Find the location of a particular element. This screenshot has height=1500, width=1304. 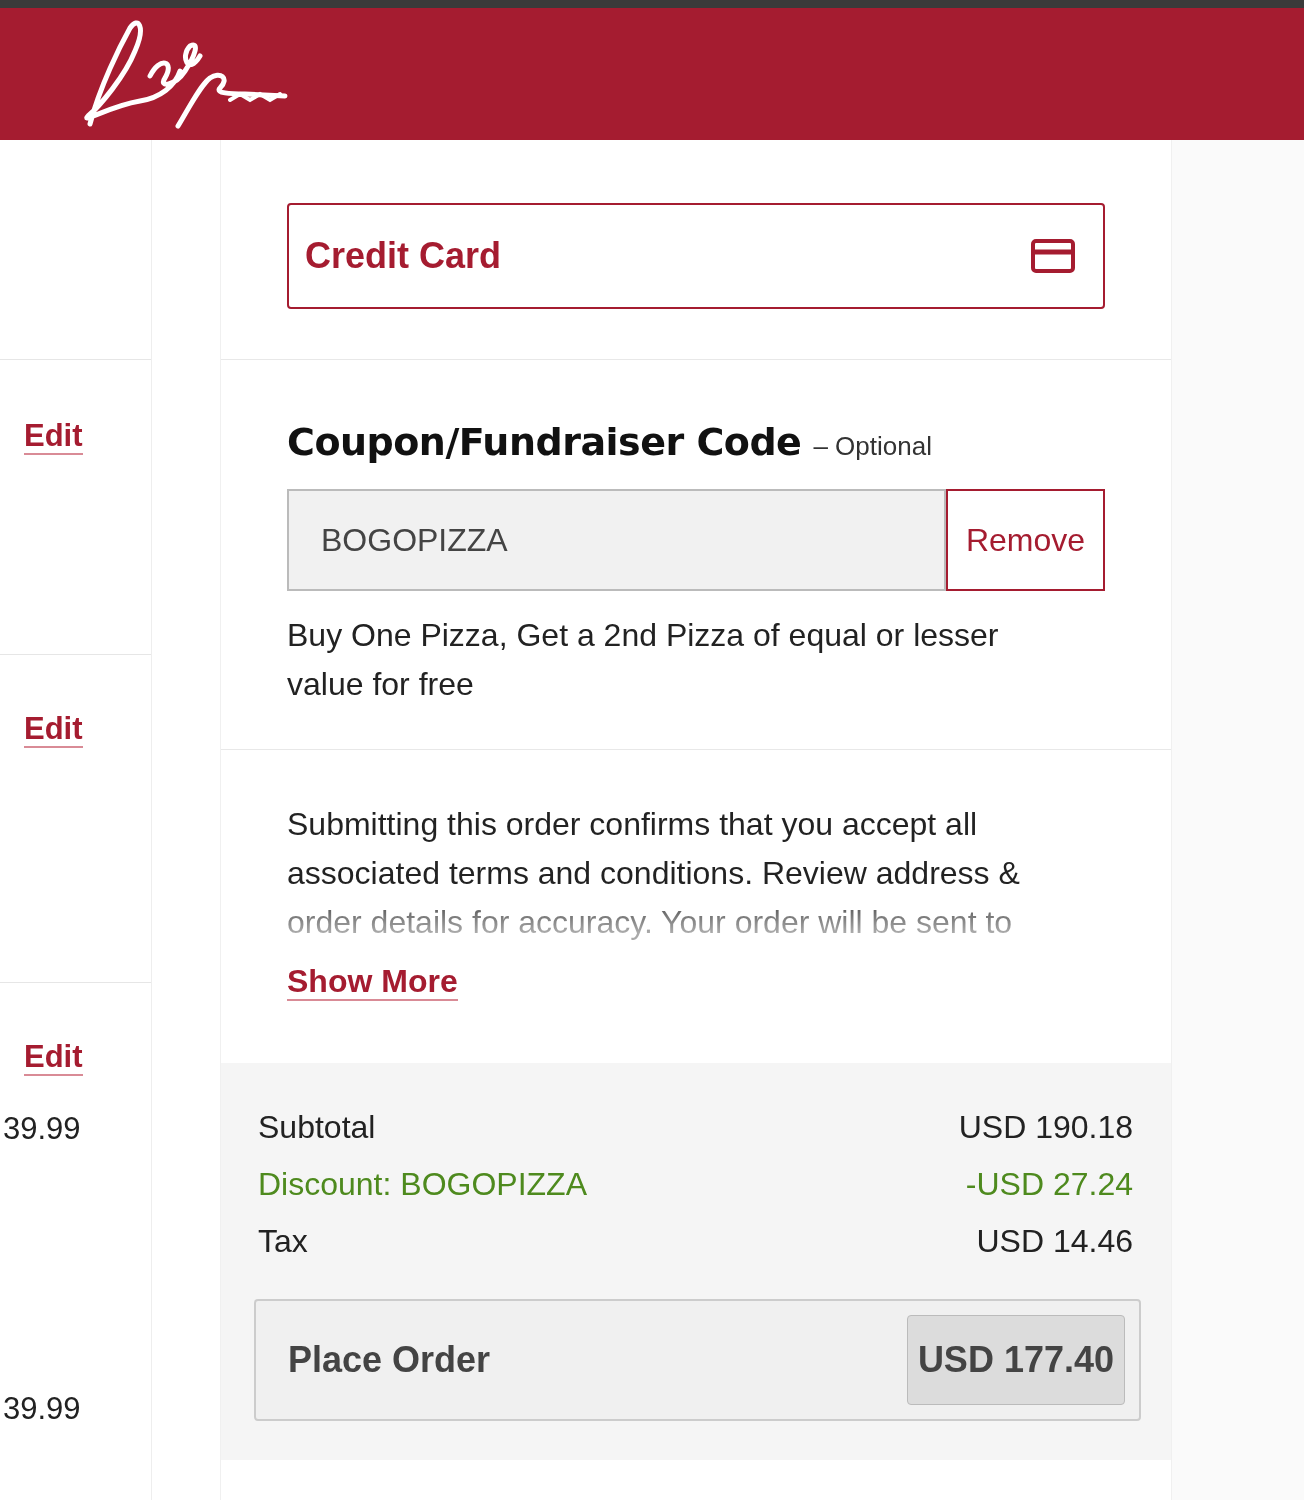

summary-label: Discount: BOGOPIZZA is located at coordinates (422, 1184).